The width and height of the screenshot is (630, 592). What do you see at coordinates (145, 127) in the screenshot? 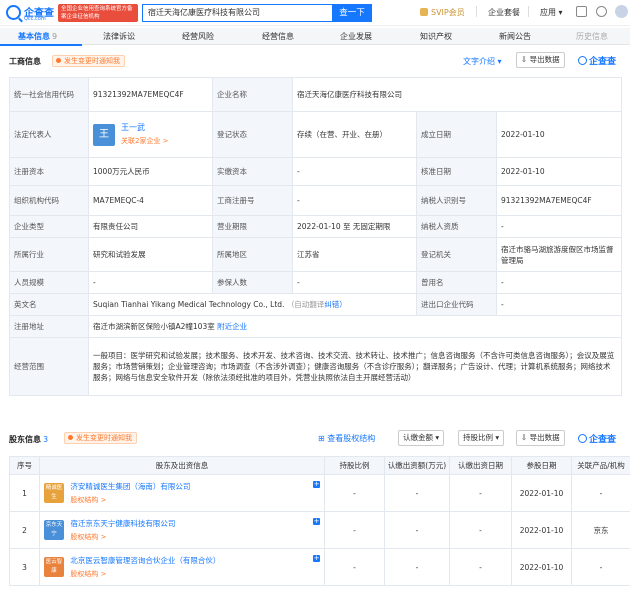
I see `legal-rep-name-link: 王一武` at bounding box center [145, 127].